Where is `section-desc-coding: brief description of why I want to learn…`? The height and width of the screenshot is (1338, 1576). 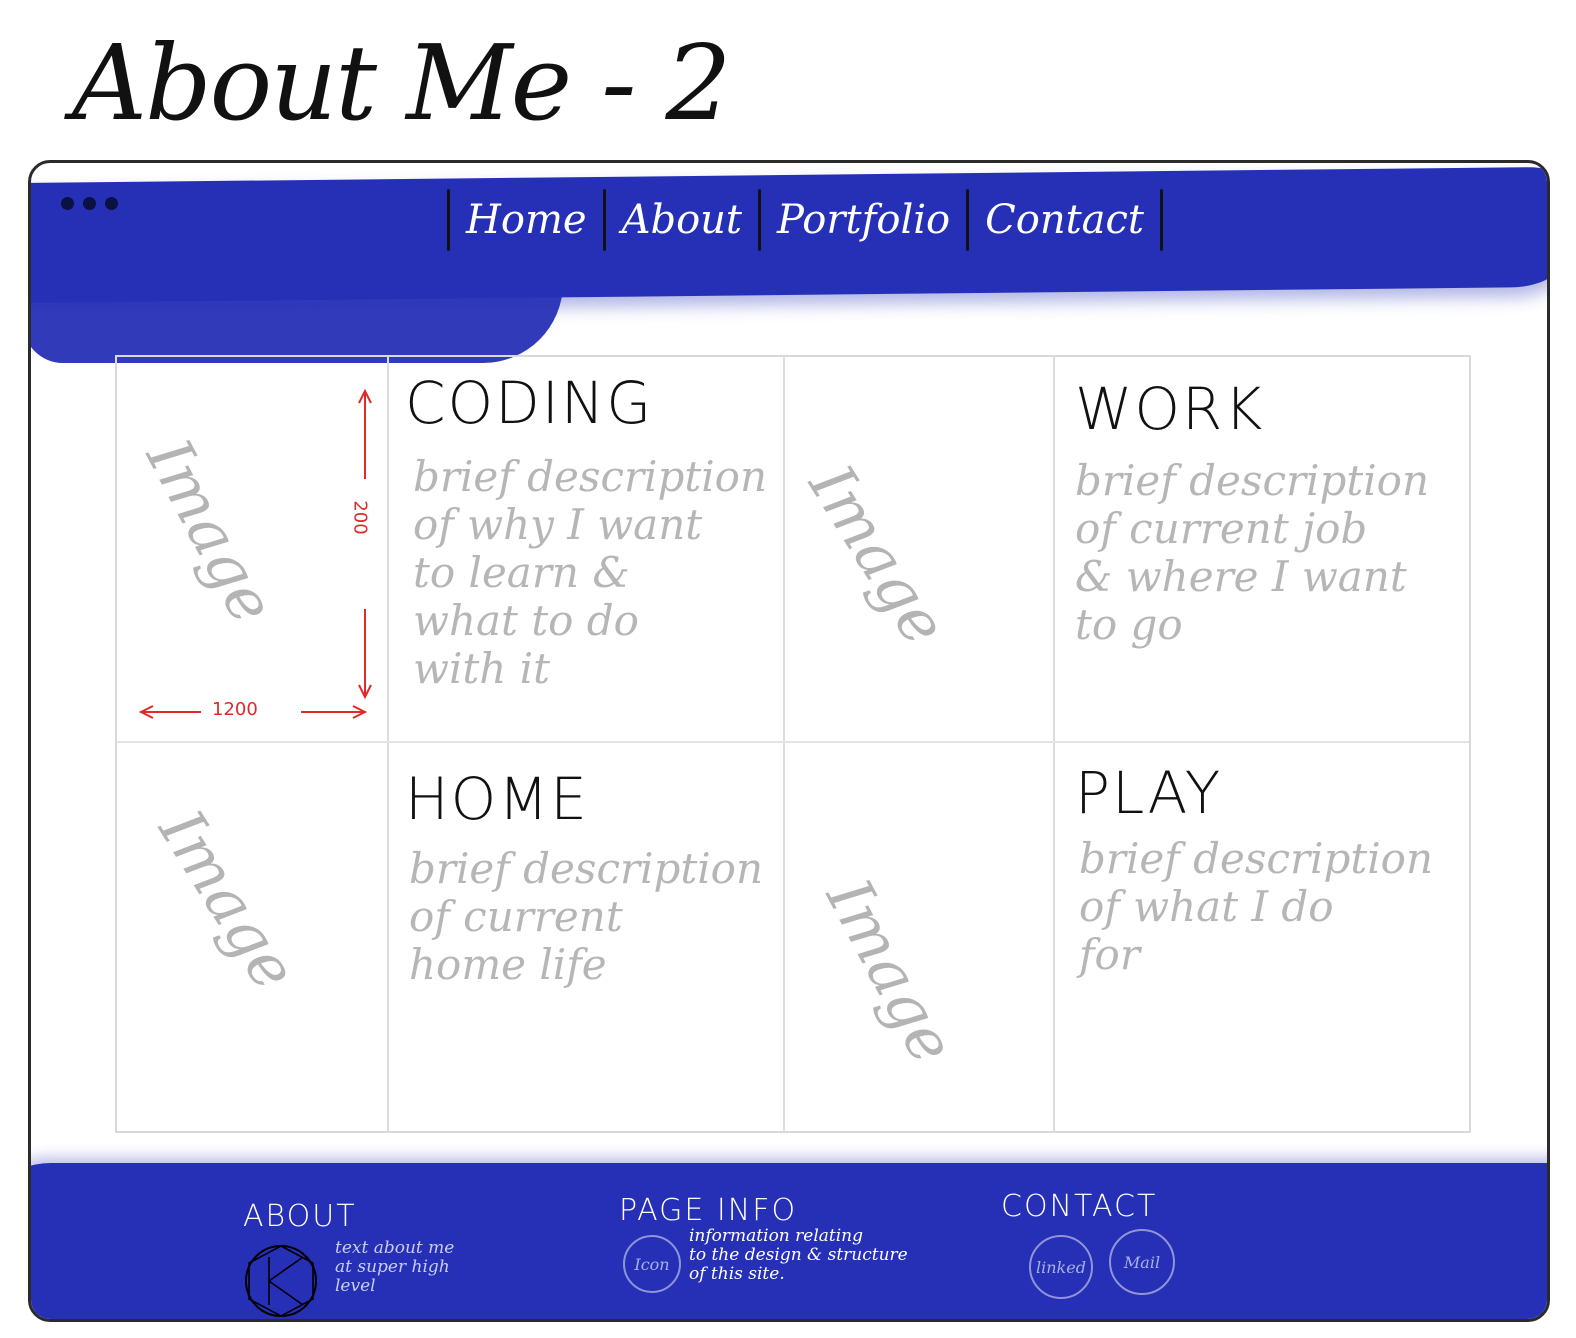
section-desc-coding: brief description of why I want to learn… is located at coordinates (590, 572).